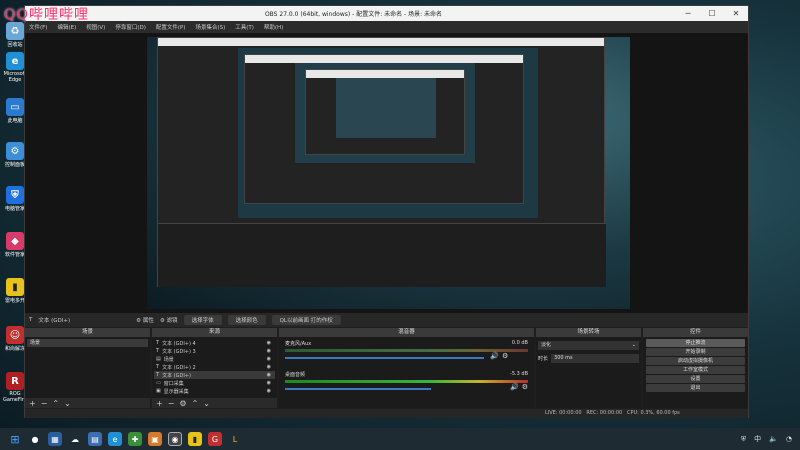 The image size is (800, 450). Describe the element at coordinates (75, 439) in the screenshot. I see `cloud-icon: ☁` at that location.